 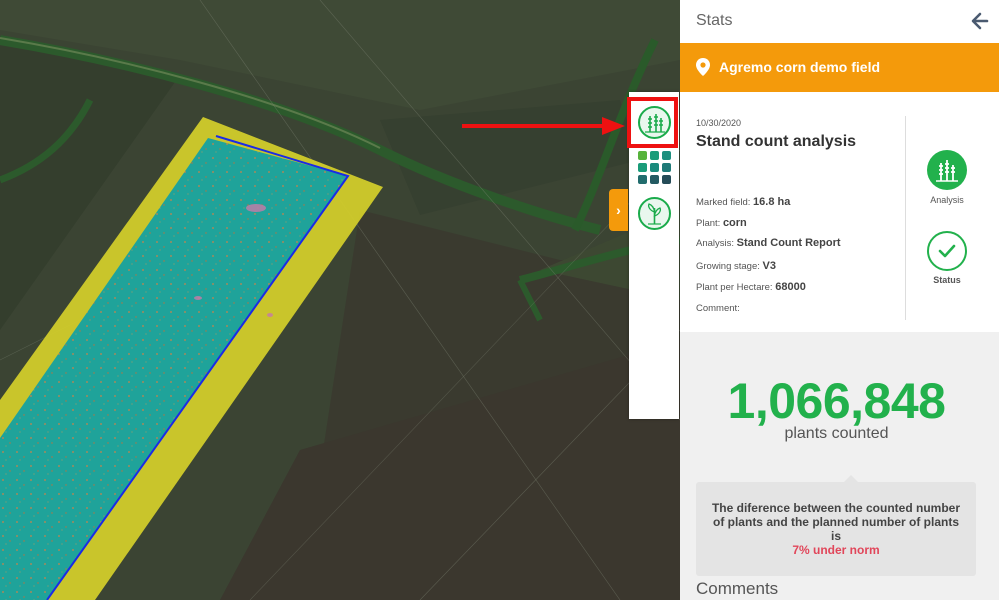 I want to click on field-title-bar: Agremo corn demo field, so click(x=839, y=67).